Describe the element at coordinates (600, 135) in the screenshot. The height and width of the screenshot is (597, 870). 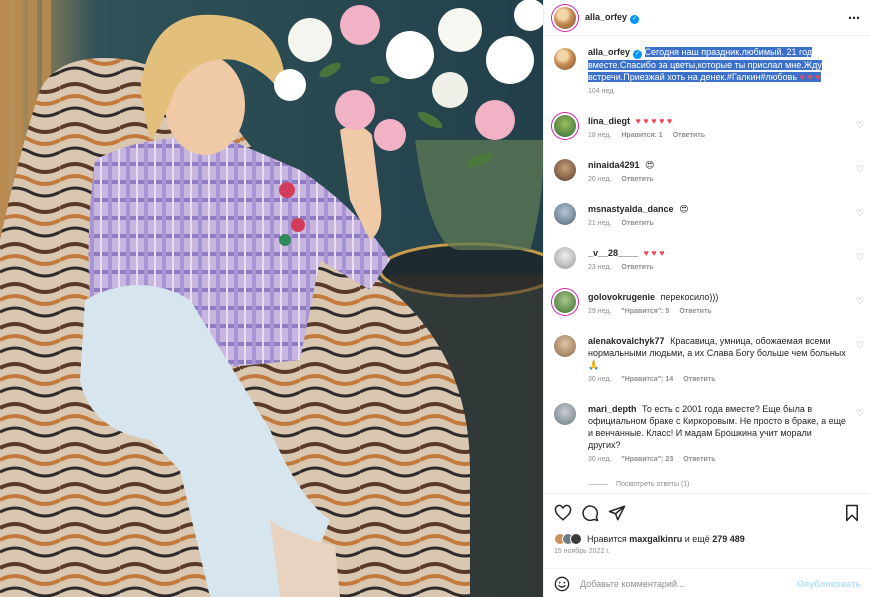
I see `comment-time: 18 нед.` at that location.